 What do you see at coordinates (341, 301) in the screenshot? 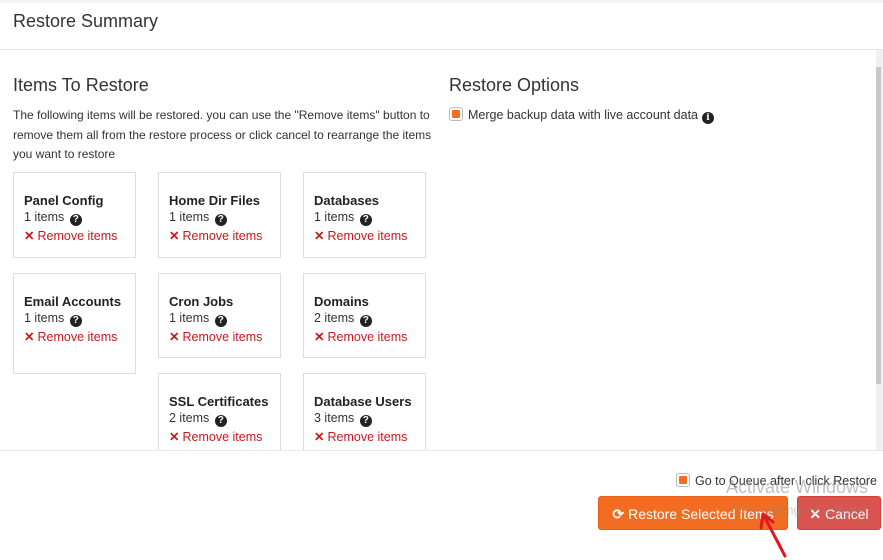
I see `item-title: Domains` at bounding box center [341, 301].